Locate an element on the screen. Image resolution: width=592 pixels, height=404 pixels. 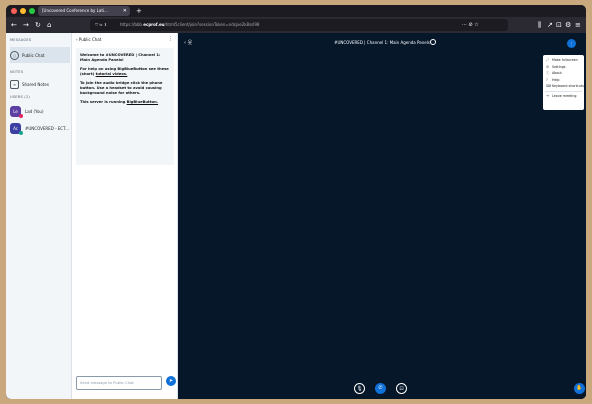
close-window-dot is located at coordinates (14, 11).